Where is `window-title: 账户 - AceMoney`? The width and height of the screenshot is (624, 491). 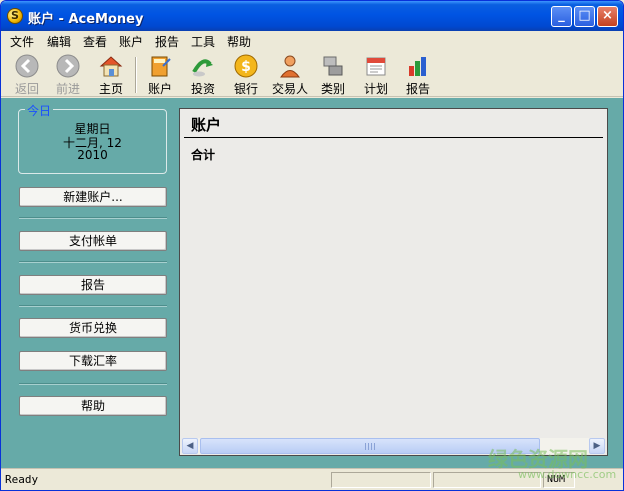 window-title: 账户 - AceMoney is located at coordinates (86, 19).